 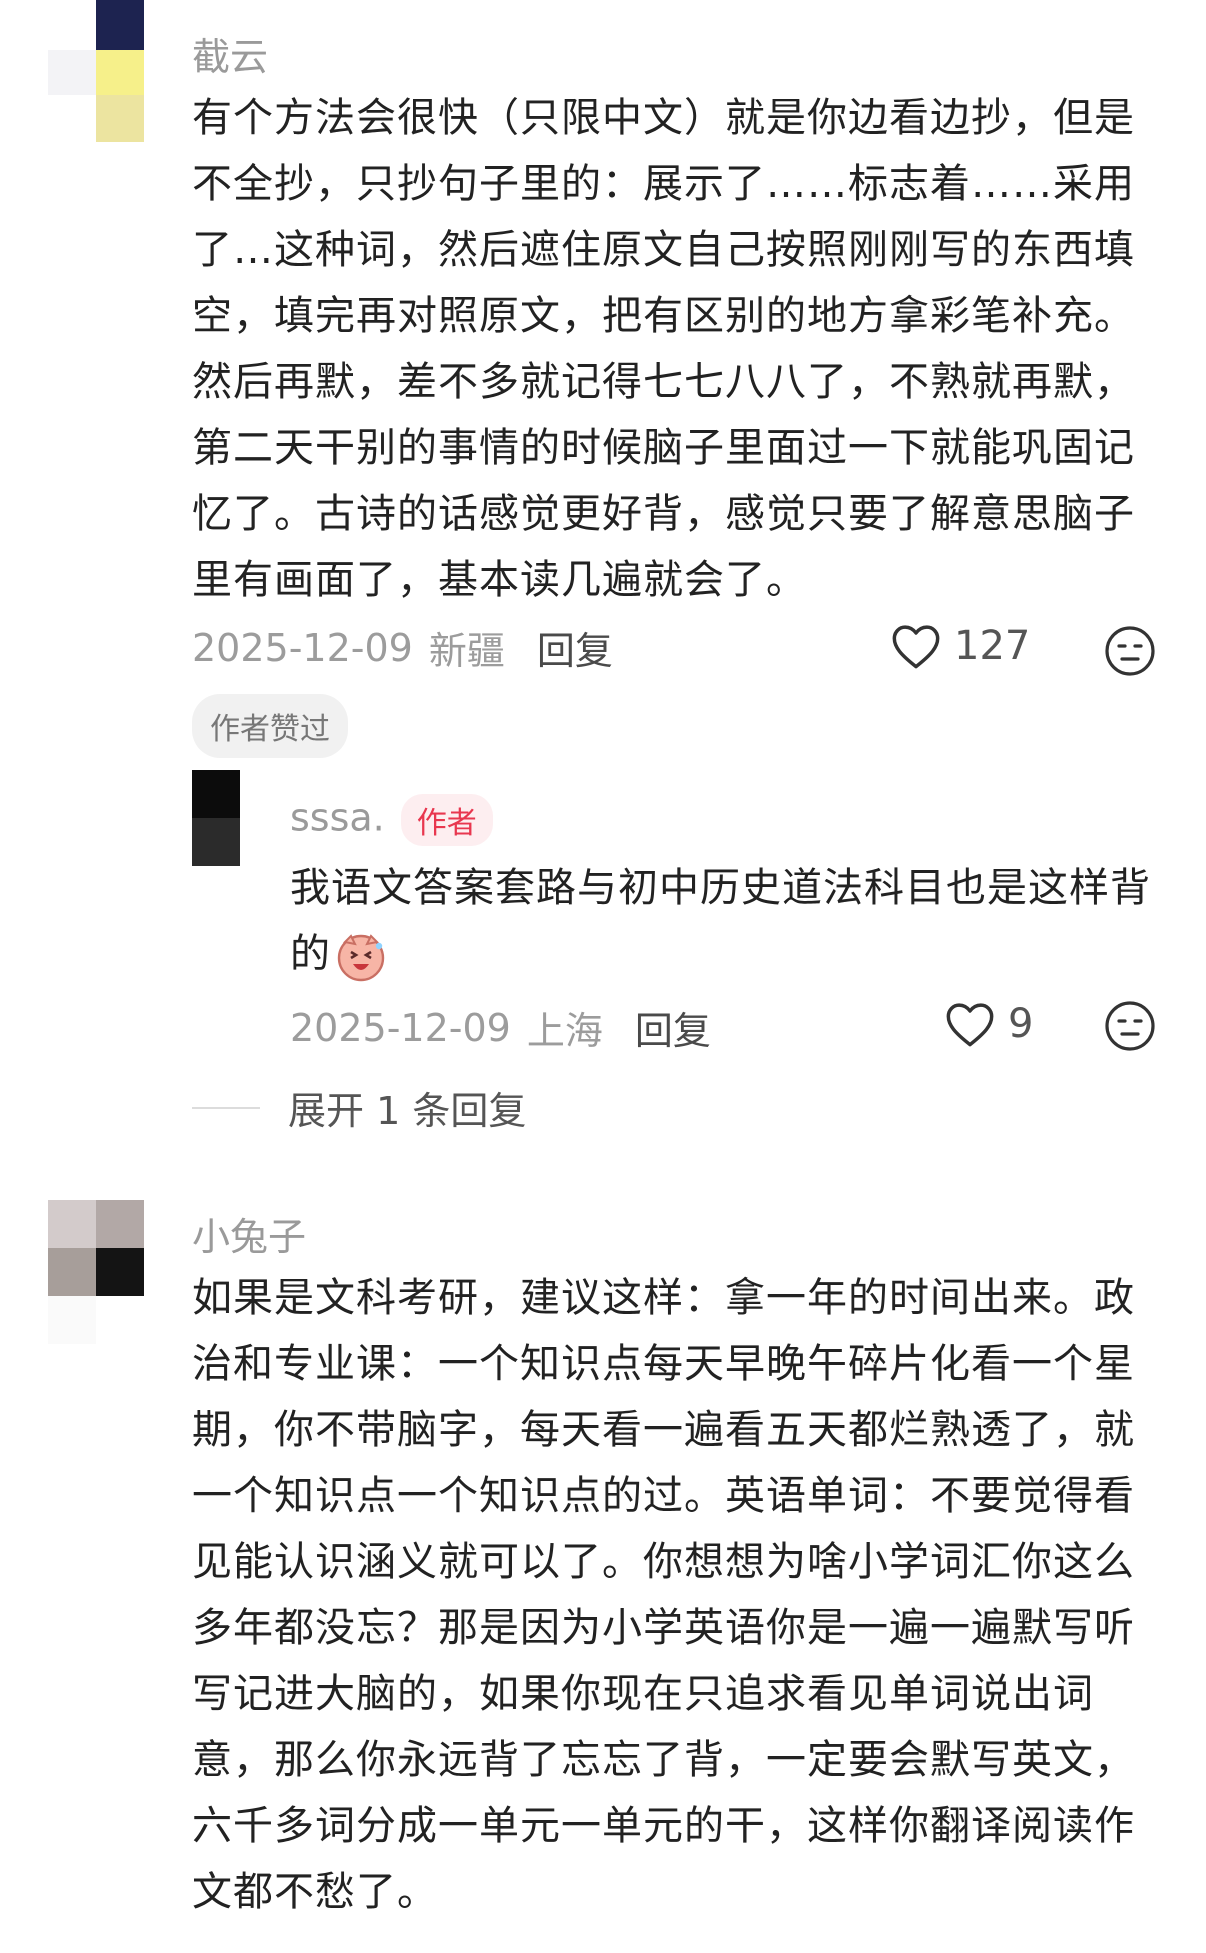 I want to click on reply-meta: 2025-12-09 上海 回复, so click(x=500, y=1027).